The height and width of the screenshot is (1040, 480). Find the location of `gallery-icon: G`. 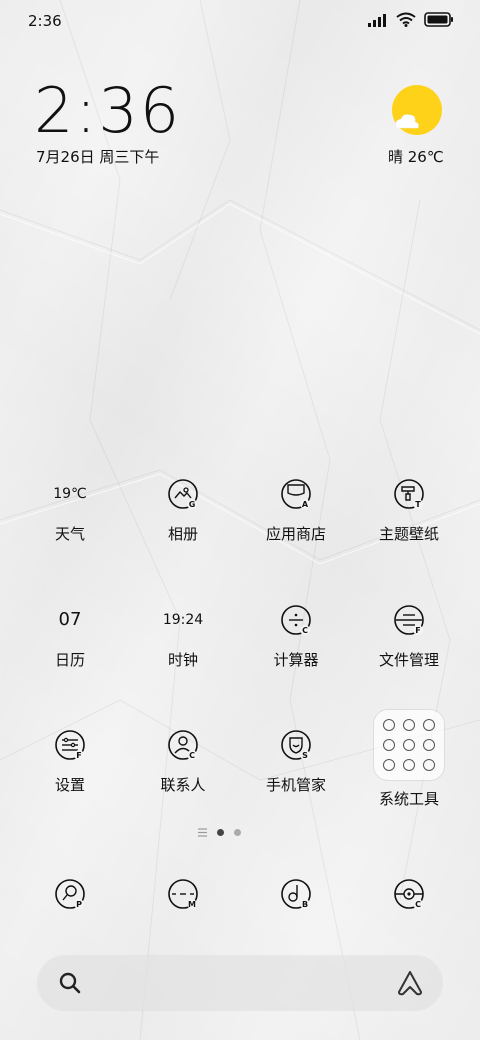

gallery-icon: G is located at coordinates (183, 494).